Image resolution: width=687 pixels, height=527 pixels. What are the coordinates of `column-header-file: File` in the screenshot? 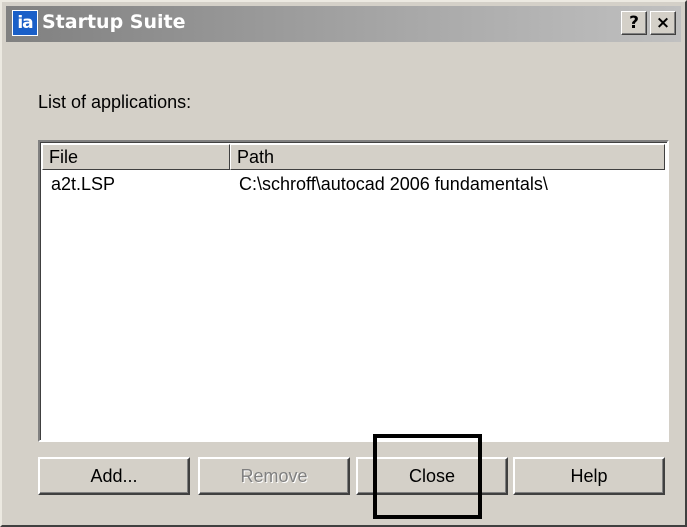 It's located at (136, 157).